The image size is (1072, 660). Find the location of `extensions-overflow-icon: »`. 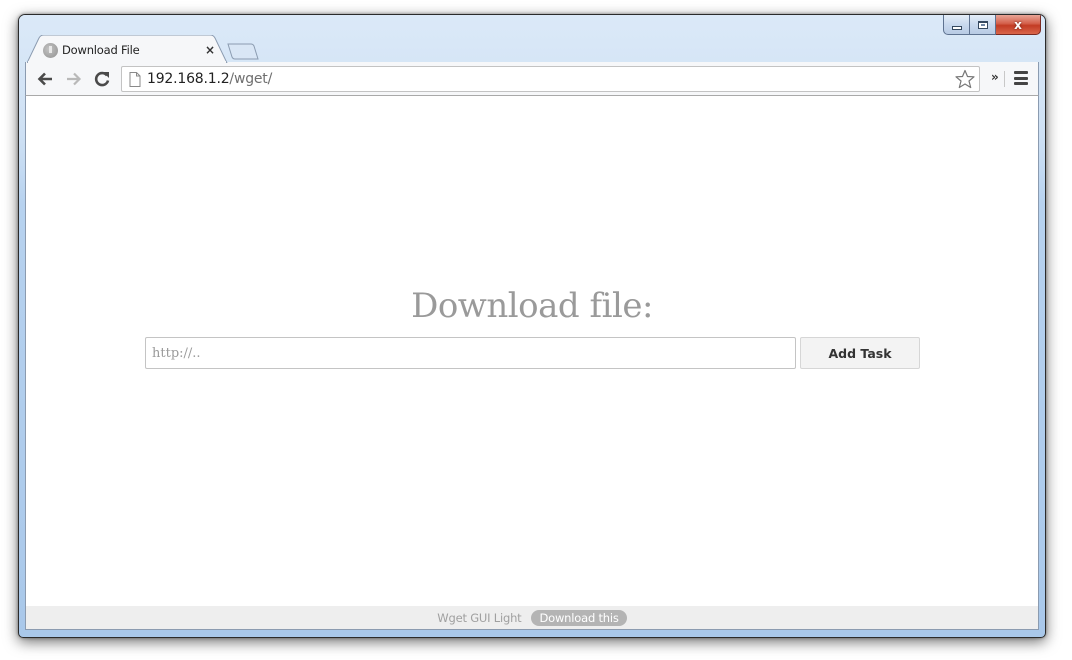

extensions-overflow-icon: » is located at coordinates (995, 77).